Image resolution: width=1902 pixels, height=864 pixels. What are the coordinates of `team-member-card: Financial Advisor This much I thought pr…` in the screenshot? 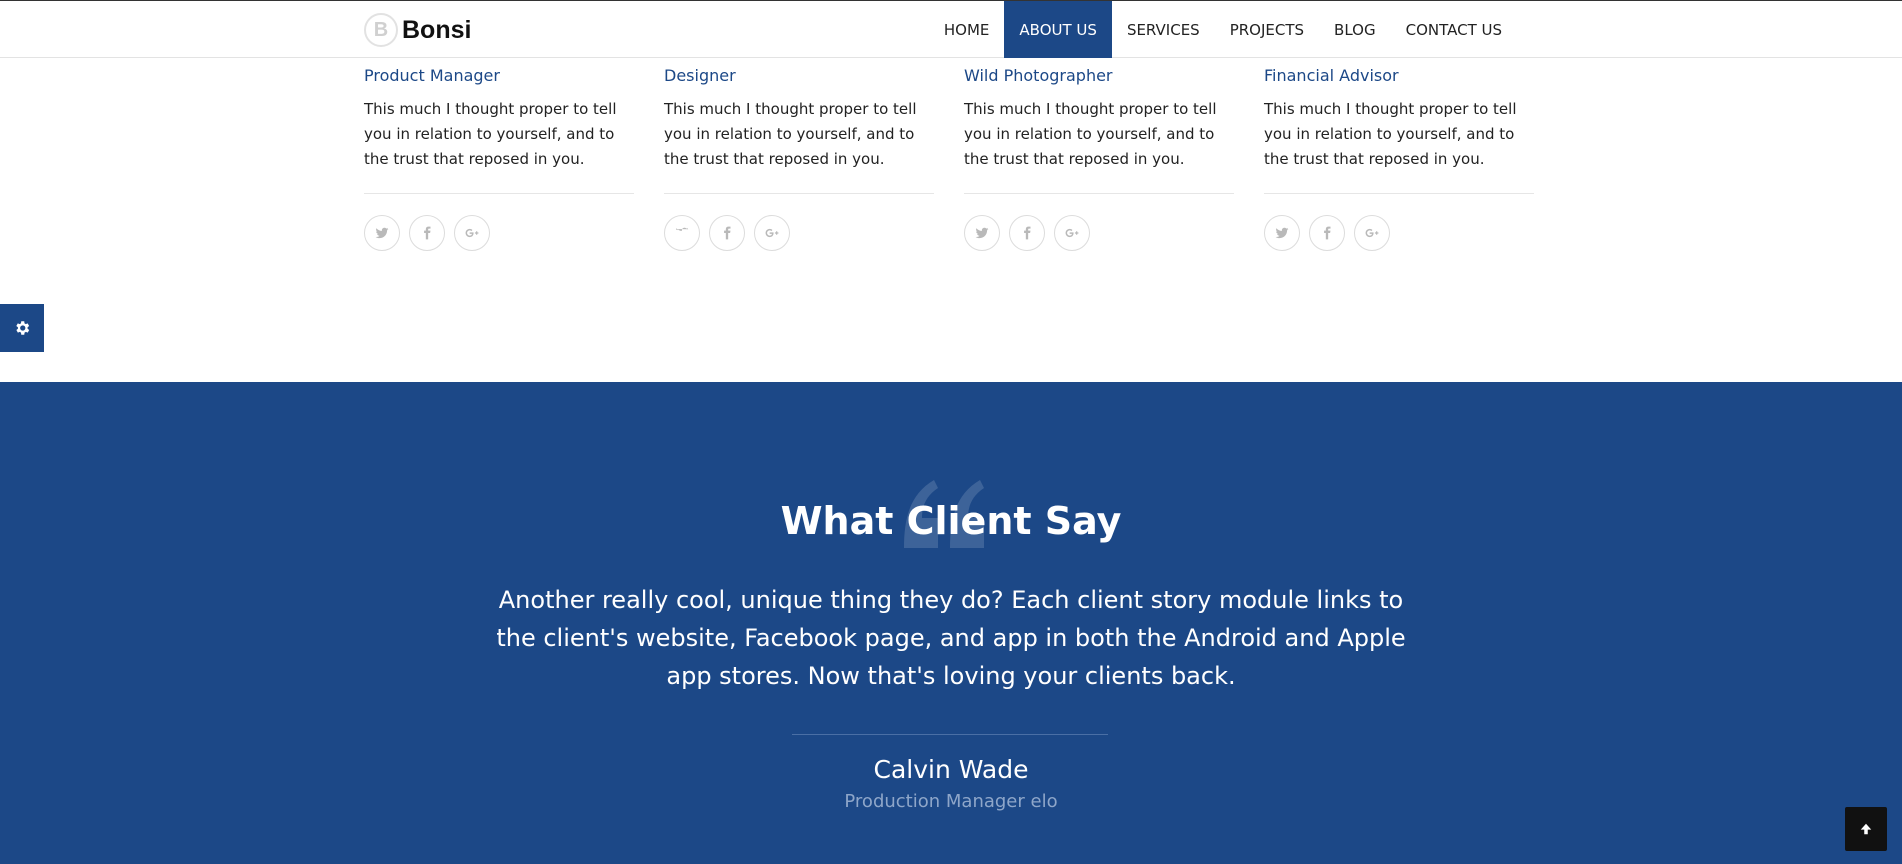 It's located at (1399, 154).